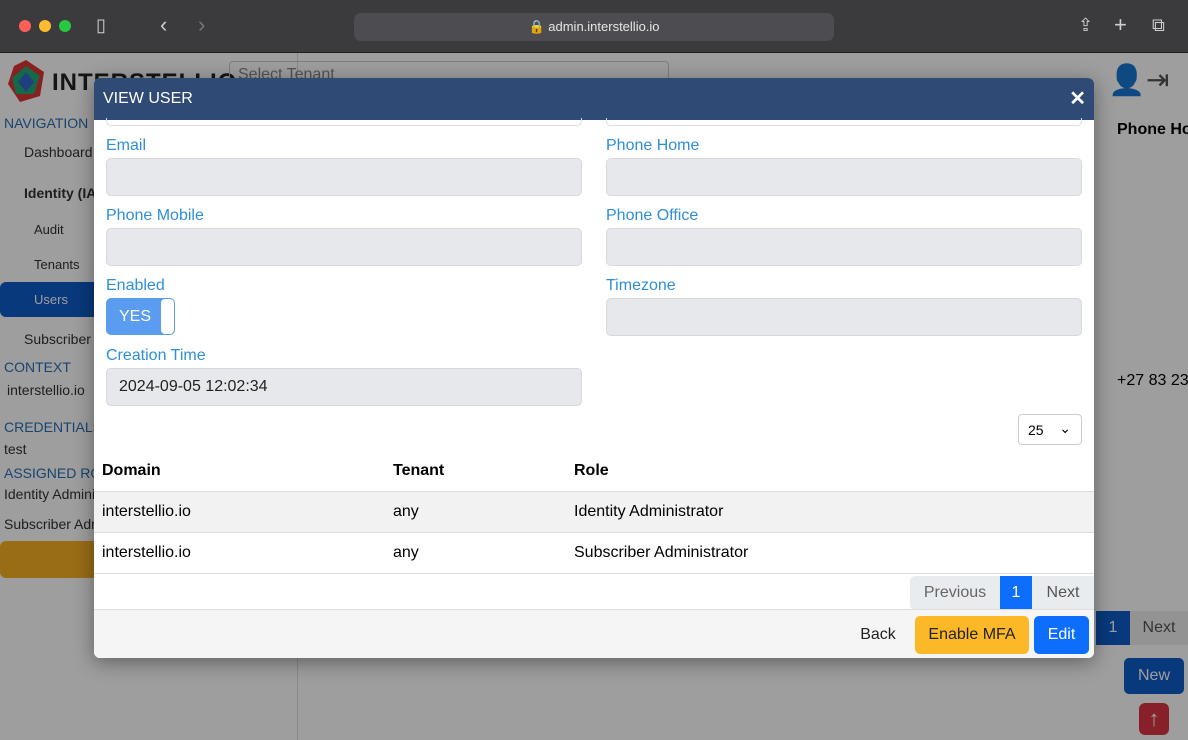 The image size is (1188, 740). I want to click on phone-office-field, so click(844, 247).